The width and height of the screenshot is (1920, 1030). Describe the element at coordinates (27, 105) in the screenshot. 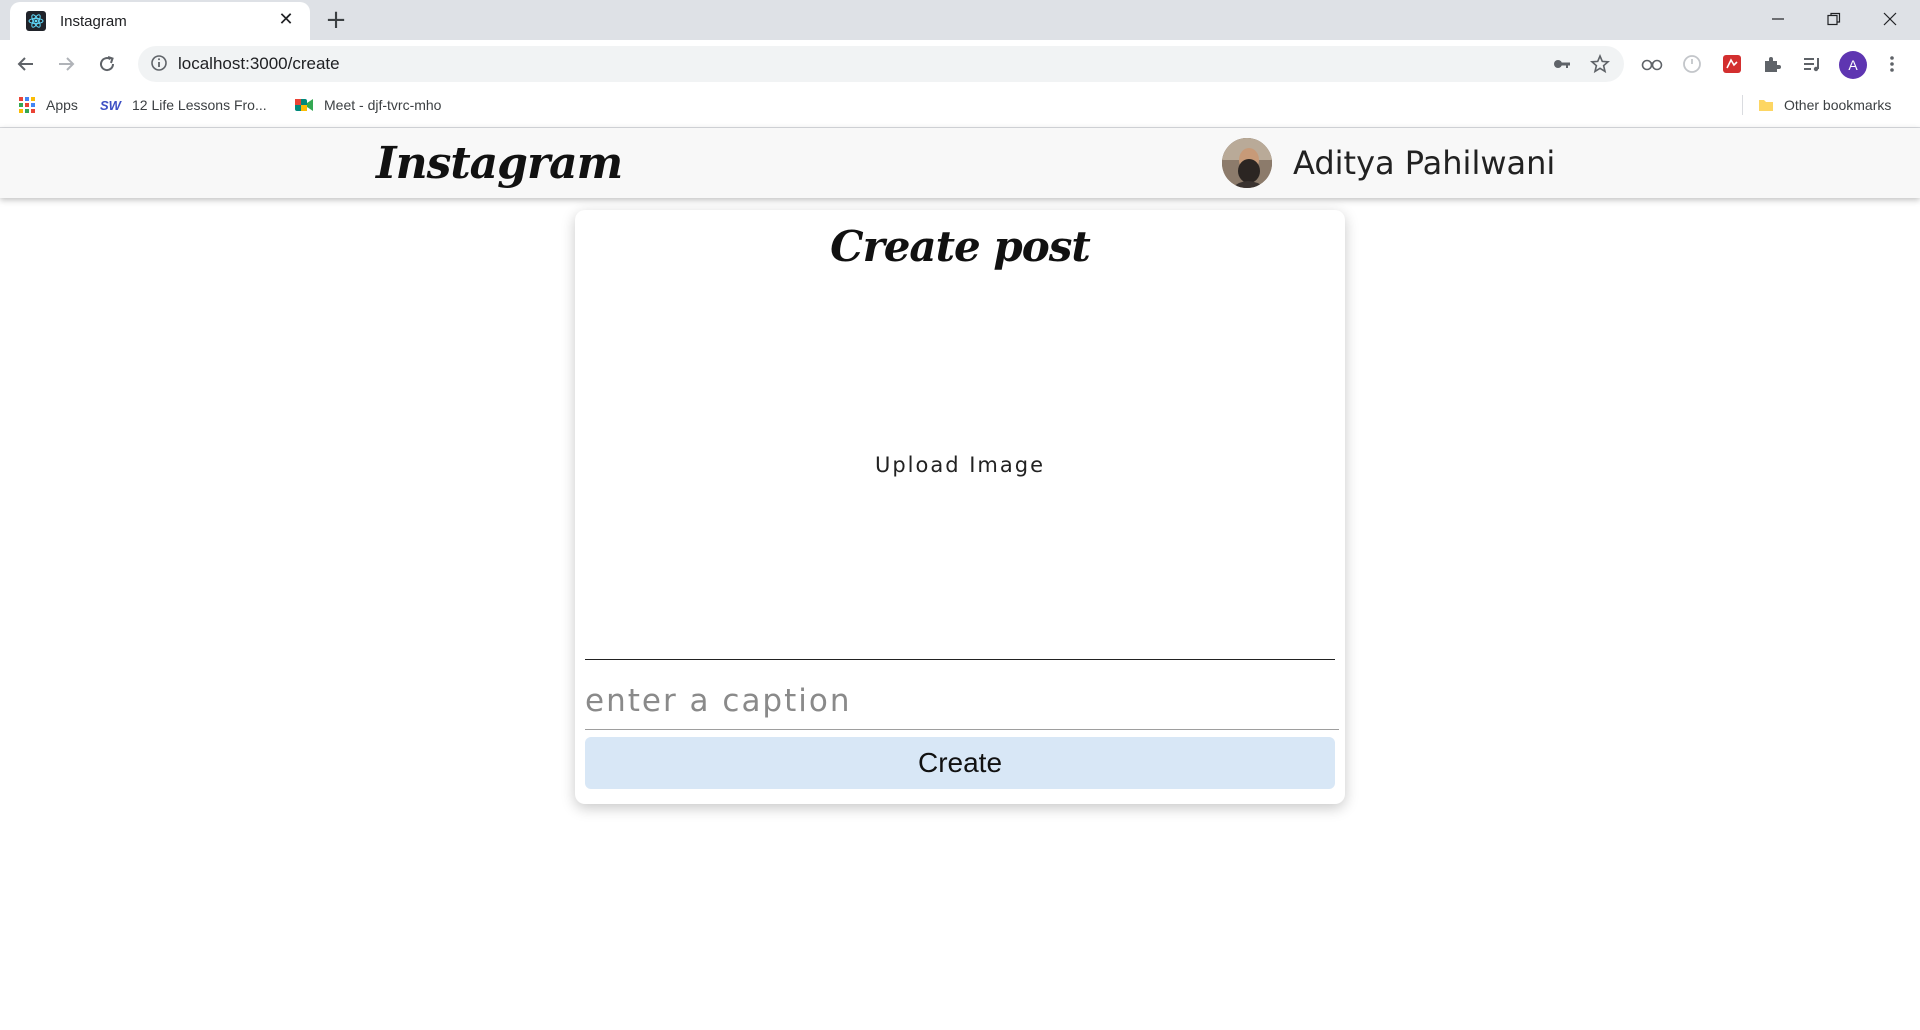

I see `apps-grid-icon` at that location.